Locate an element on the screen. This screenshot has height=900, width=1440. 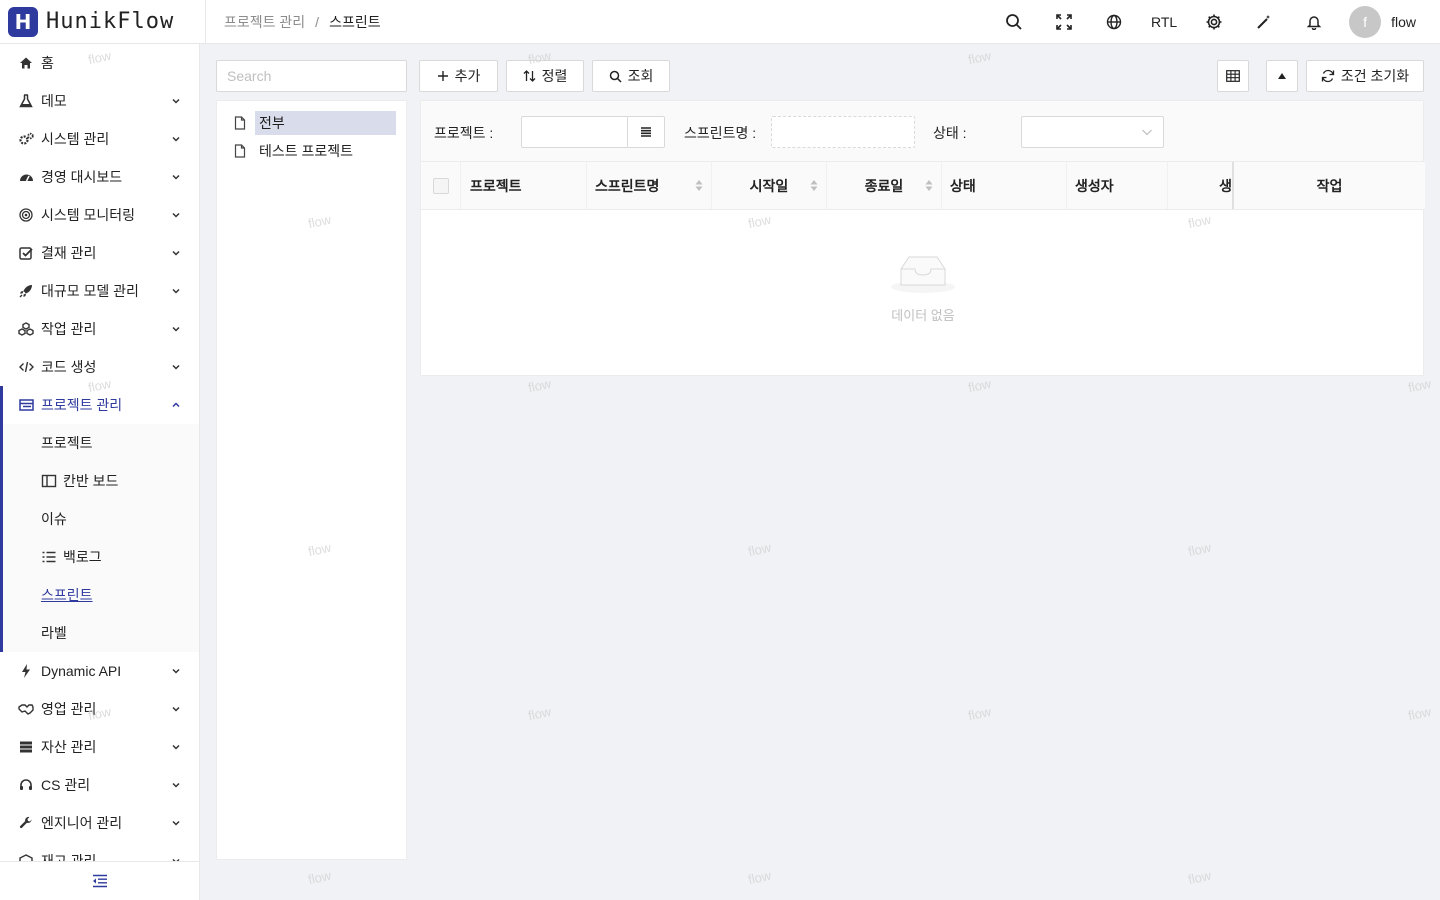
list-icon is located at coordinates (49, 557).